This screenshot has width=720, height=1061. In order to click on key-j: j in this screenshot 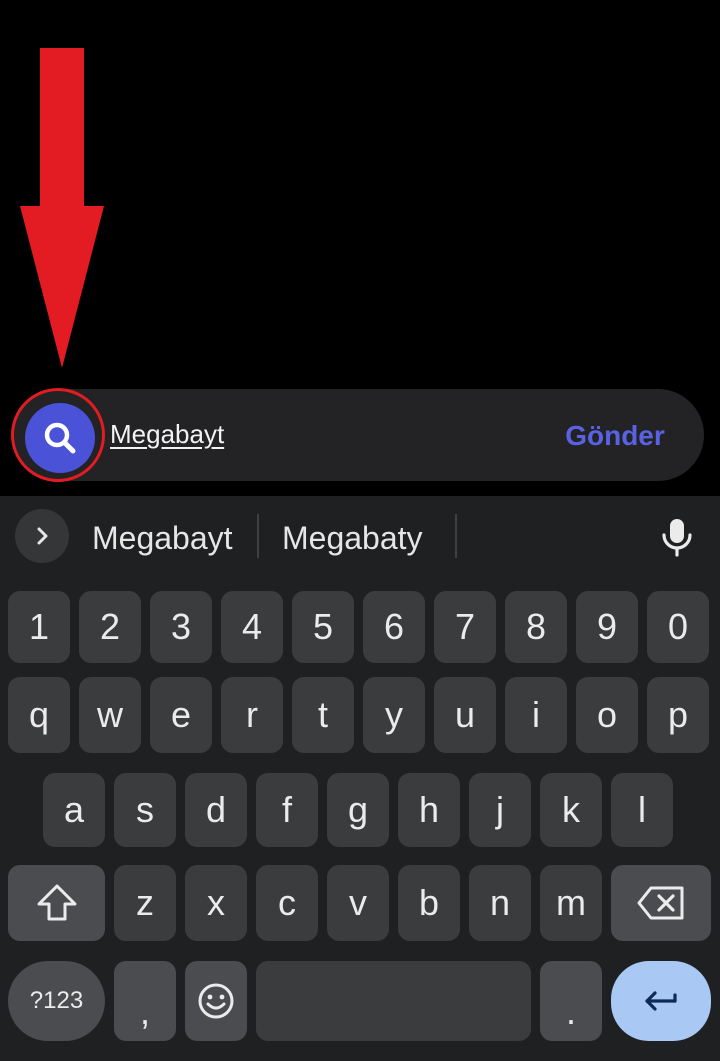, I will do `click(500, 810)`.